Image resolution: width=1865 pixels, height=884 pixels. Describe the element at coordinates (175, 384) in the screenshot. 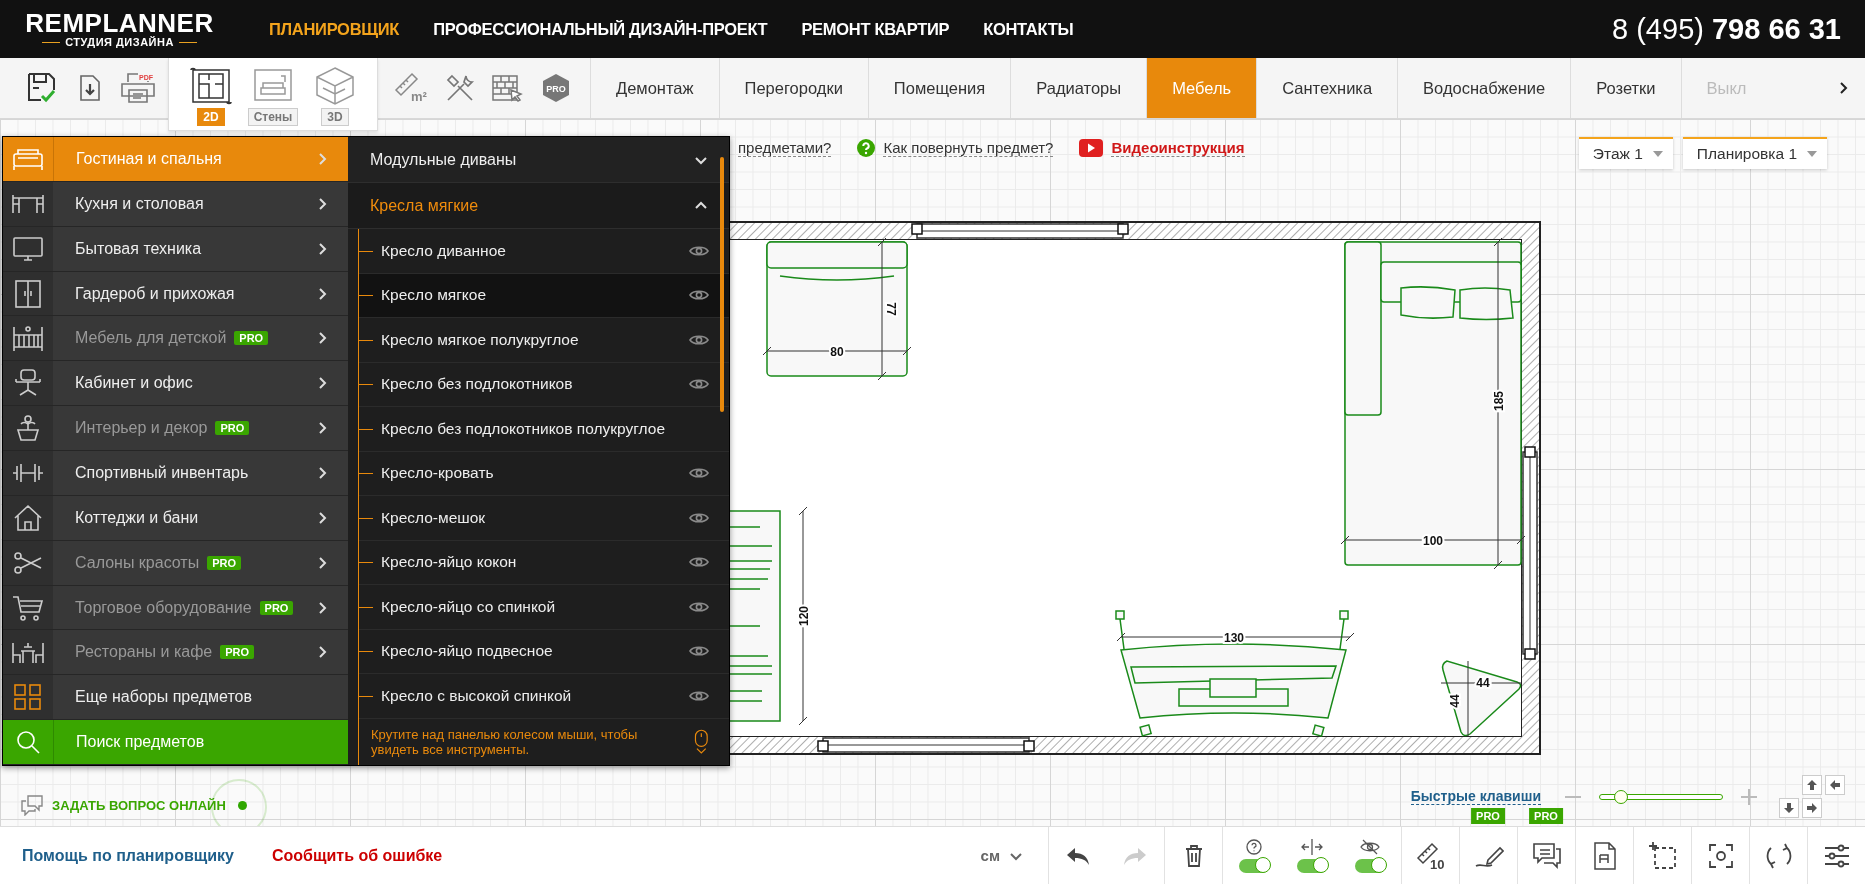

I see `category-item: Кабинет и офис` at that location.